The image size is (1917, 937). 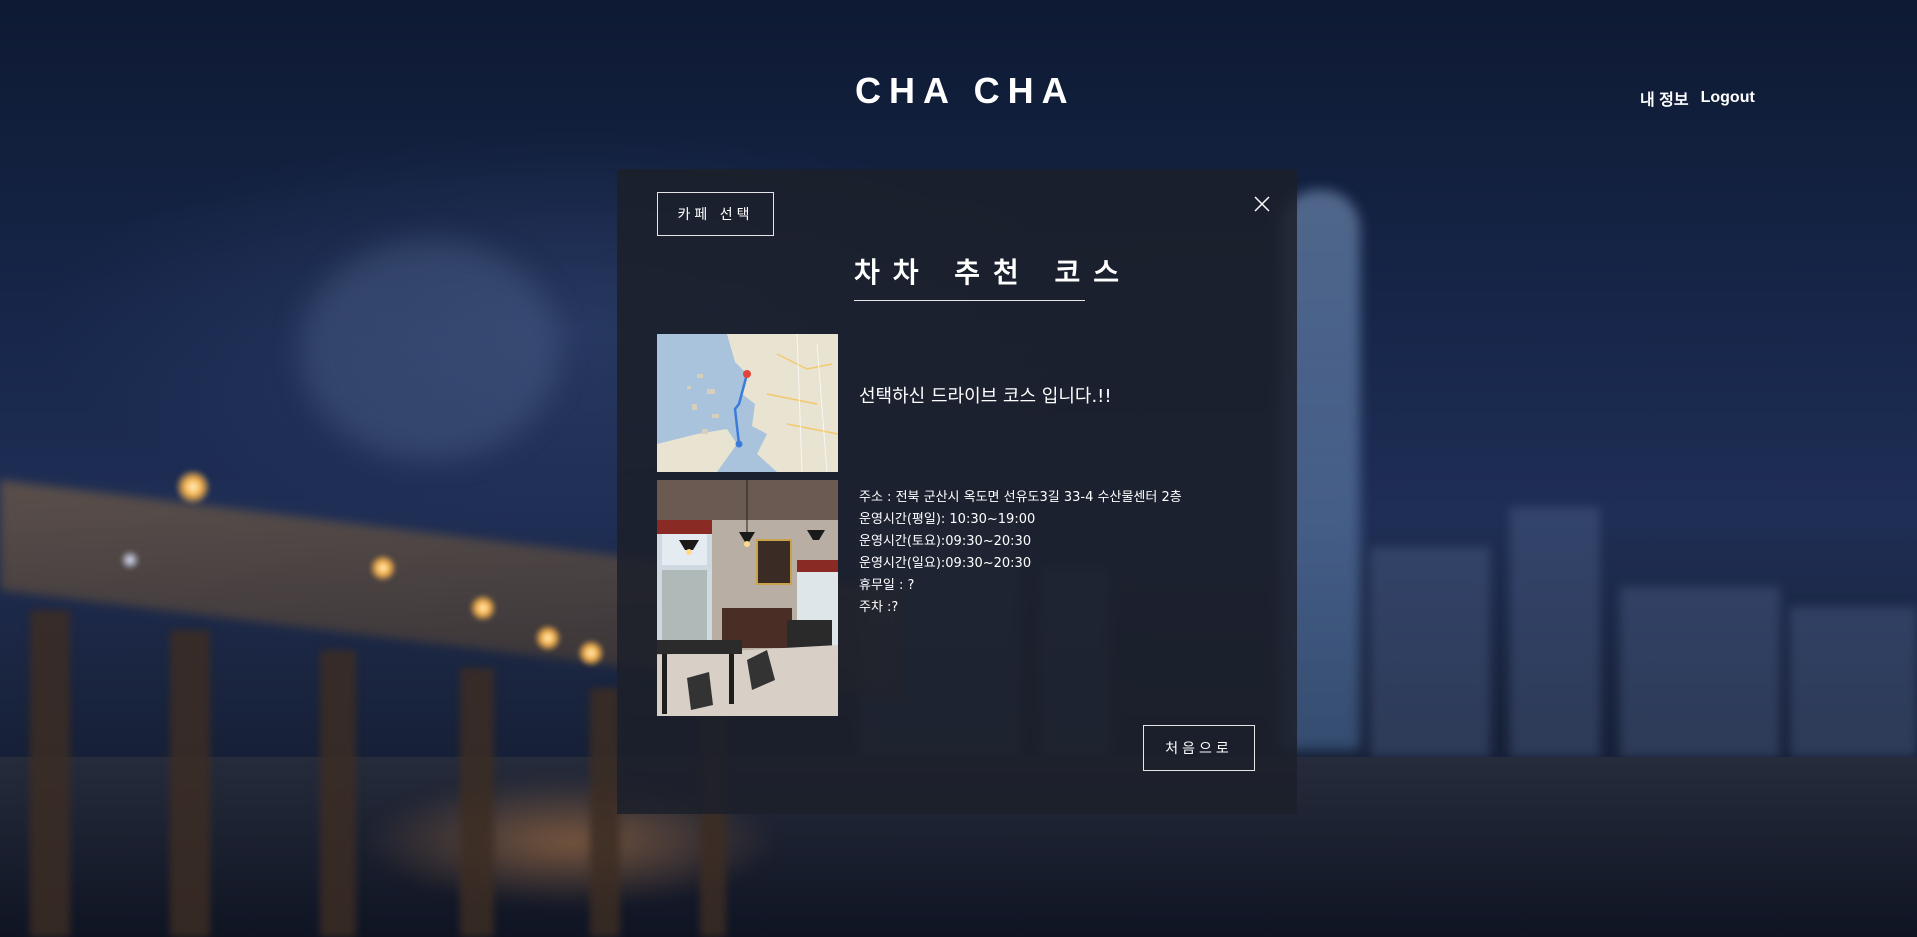 What do you see at coordinates (879, 607) in the screenshot?
I see `cafe-parking: 주차 :?` at bounding box center [879, 607].